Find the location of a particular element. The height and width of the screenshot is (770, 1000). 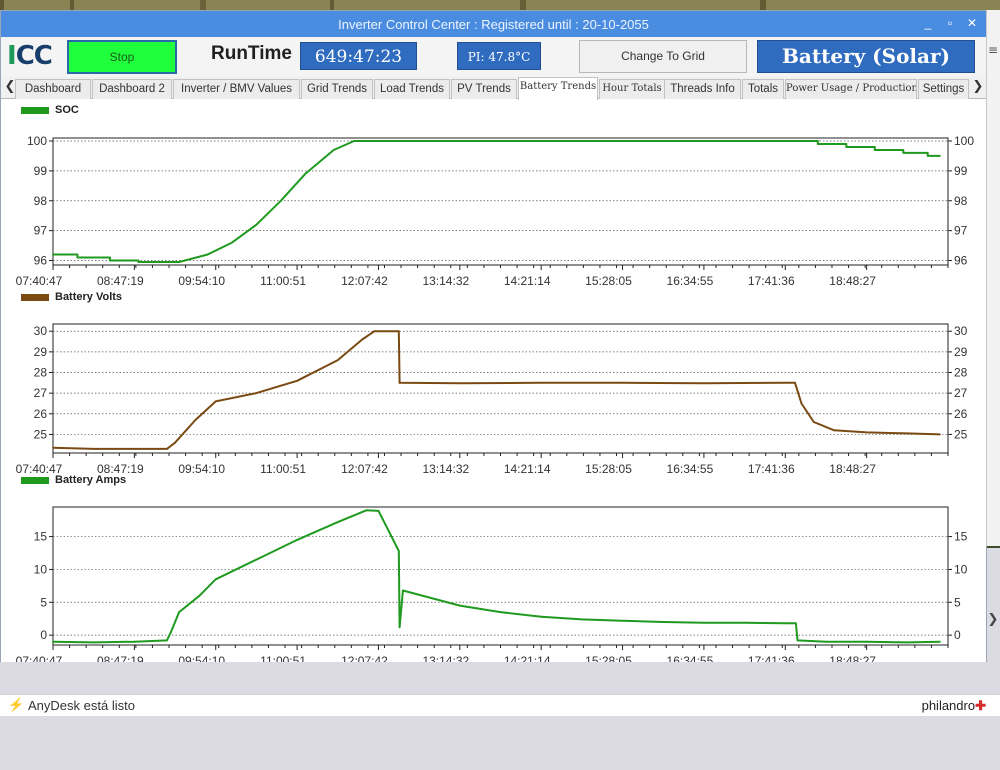

tab-totals: Totals is located at coordinates (763, 89).